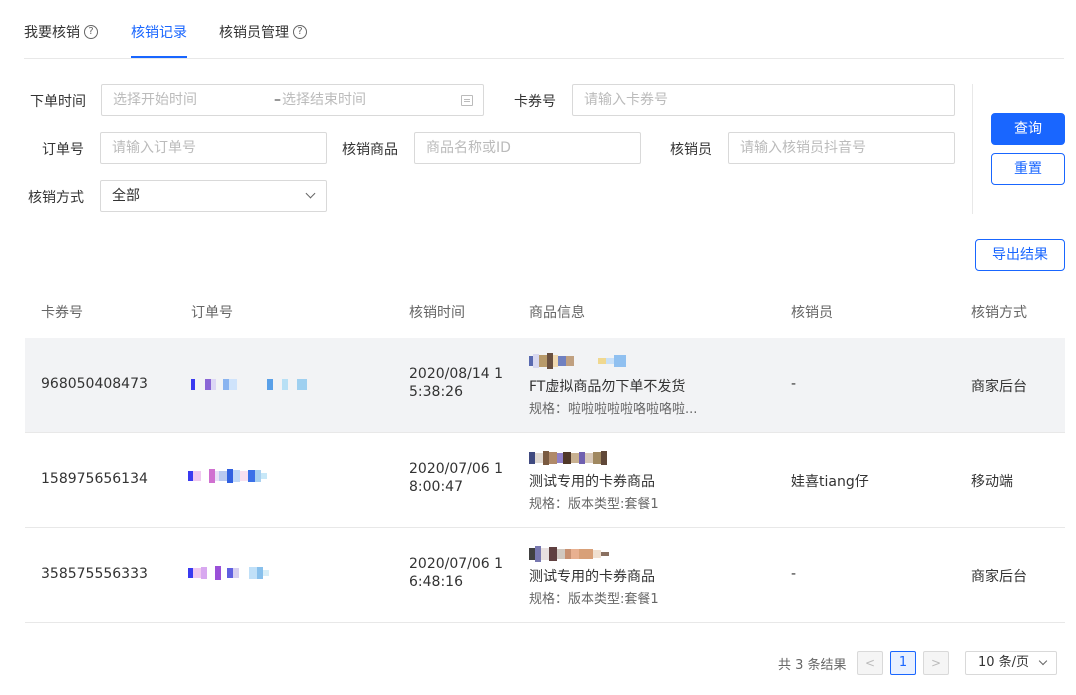 The height and width of the screenshot is (695, 1076). I want to click on coupon-number: 968050408473, so click(94, 384).